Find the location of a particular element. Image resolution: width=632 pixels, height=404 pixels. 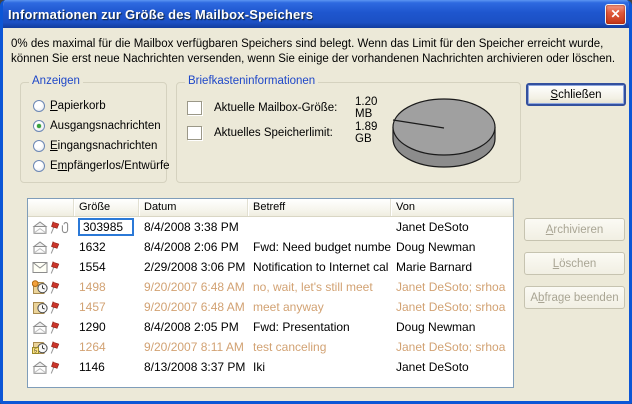

schliessen-button: Schließen is located at coordinates (576, 94).